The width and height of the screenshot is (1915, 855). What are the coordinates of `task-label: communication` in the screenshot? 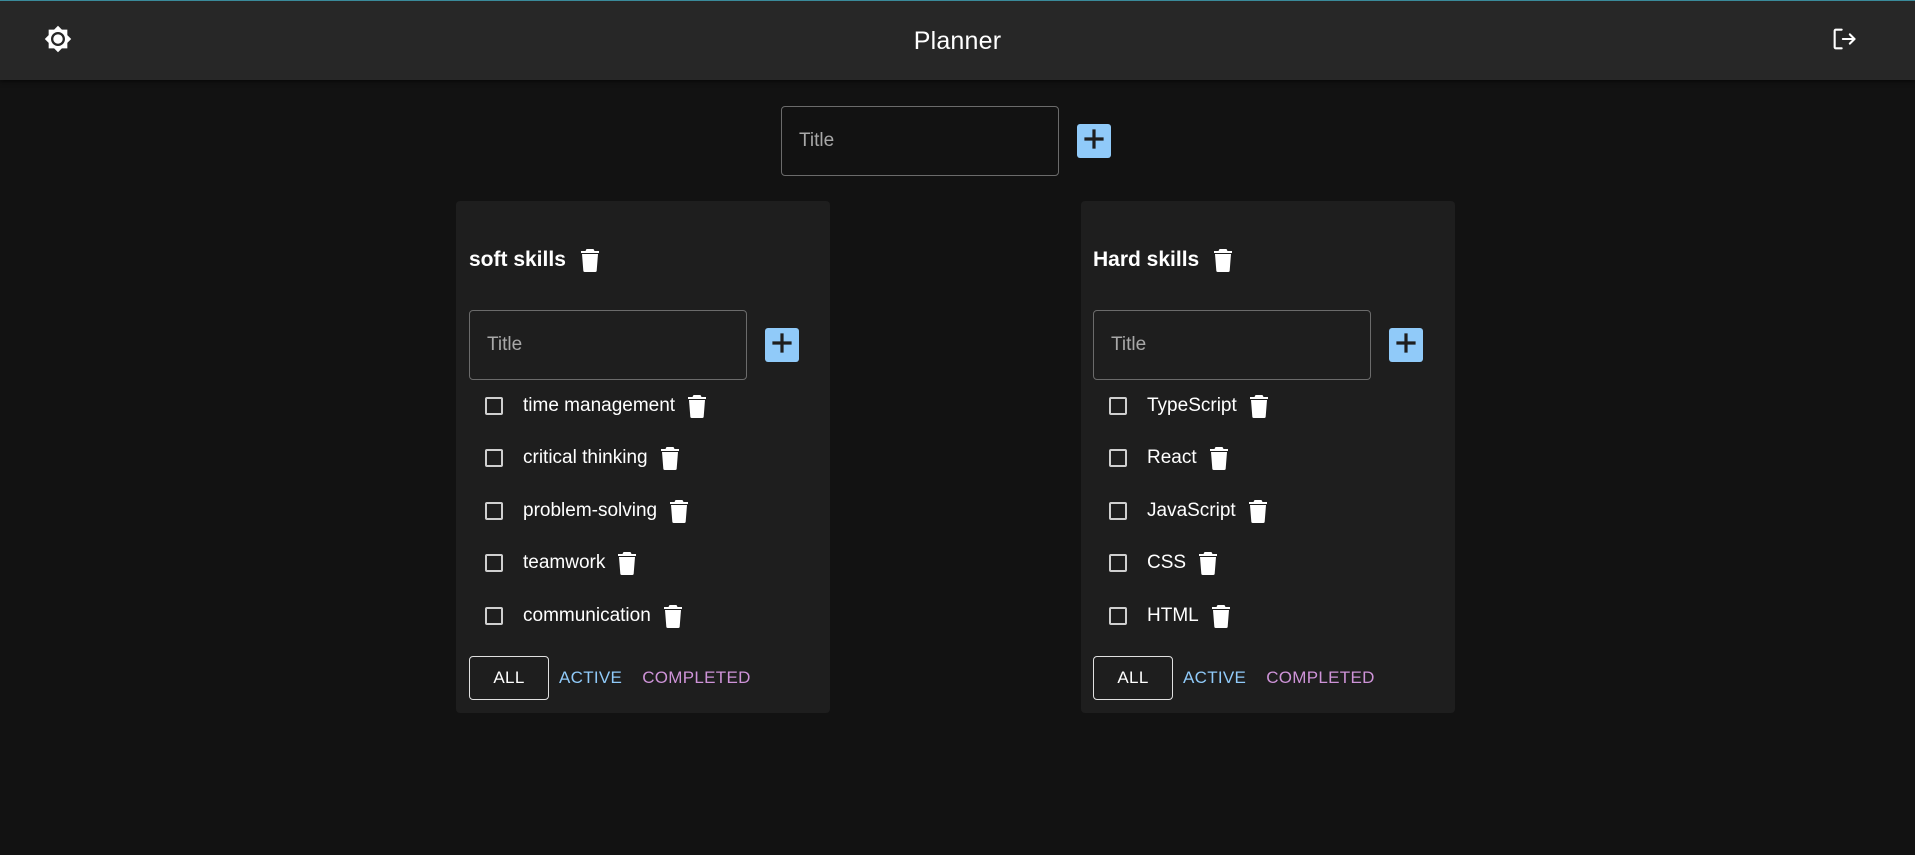 It's located at (587, 615).